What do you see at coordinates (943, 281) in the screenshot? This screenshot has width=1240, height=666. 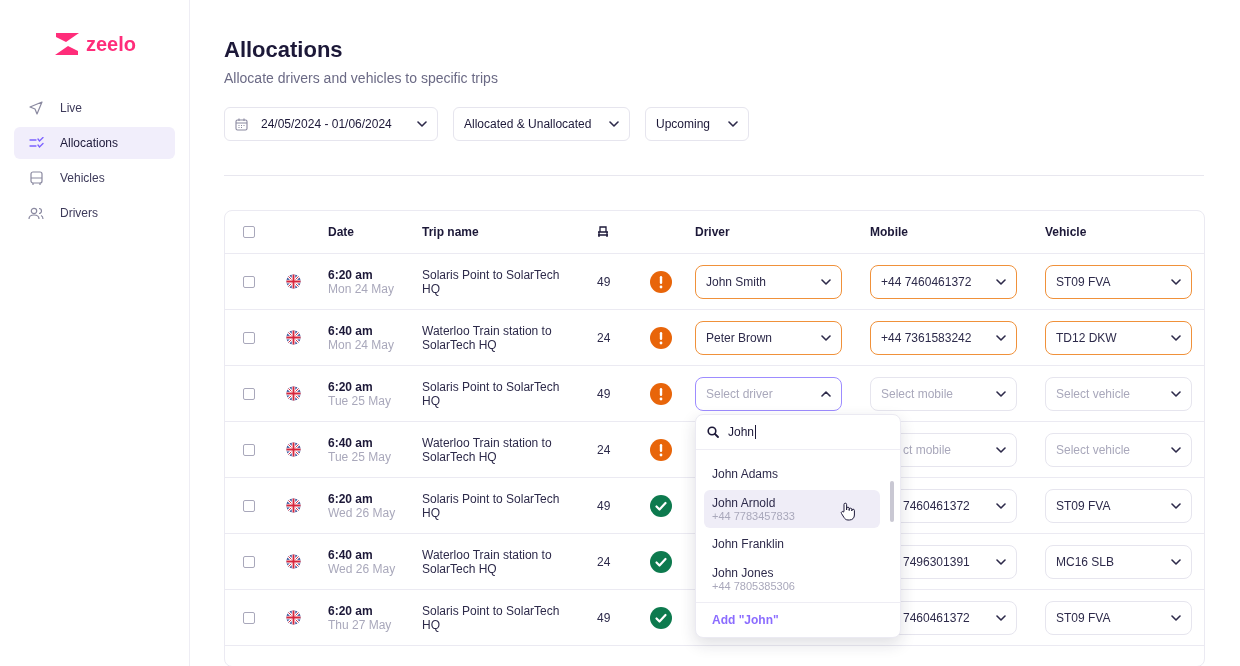 I see `mobile-select: +44 7460461372` at bounding box center [943, 281].